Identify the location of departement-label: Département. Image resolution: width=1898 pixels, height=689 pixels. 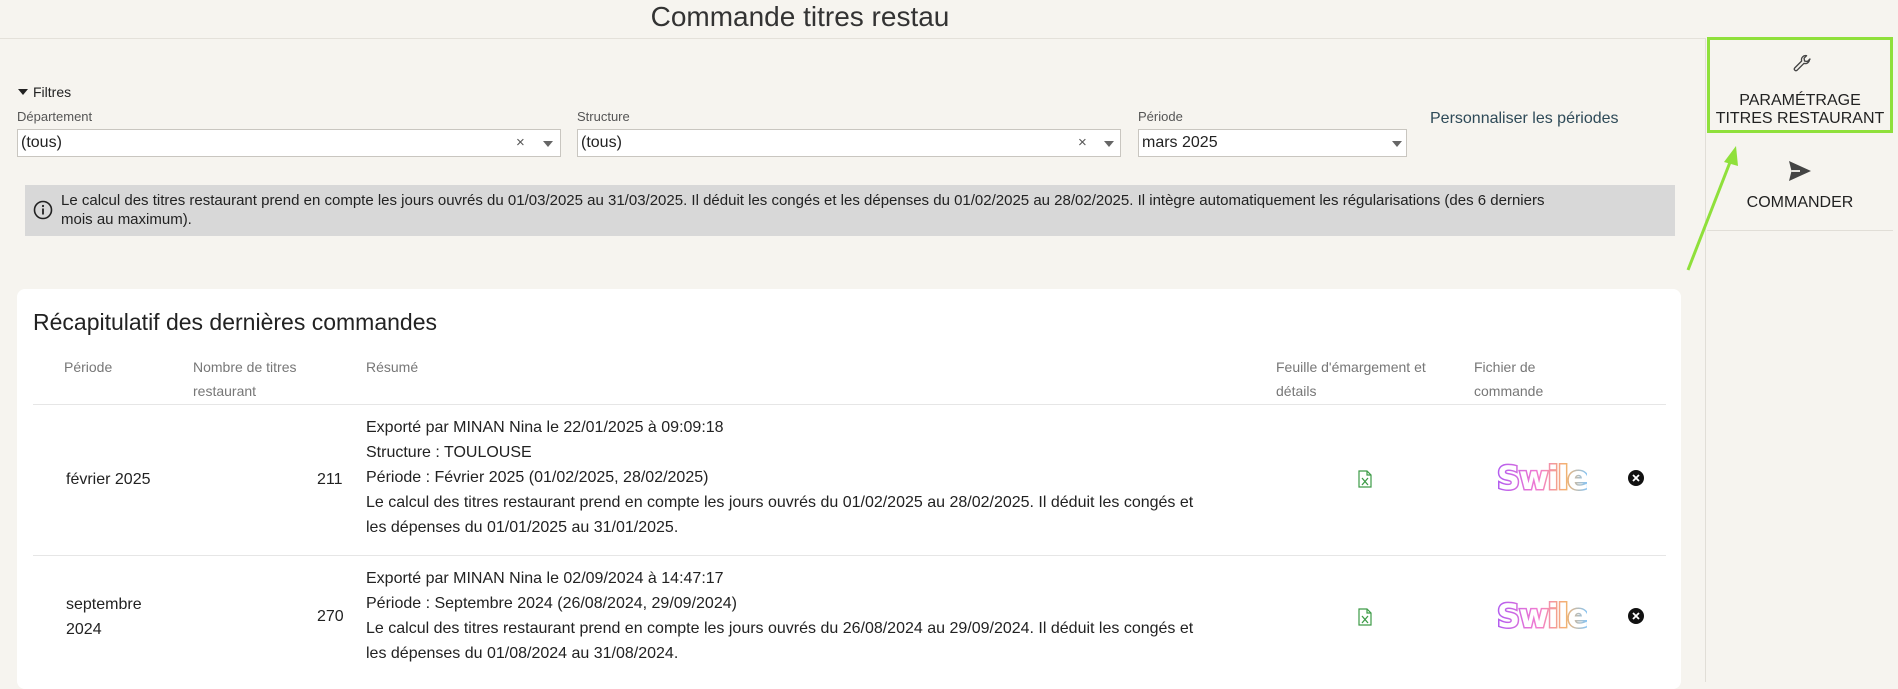
(55, 116).